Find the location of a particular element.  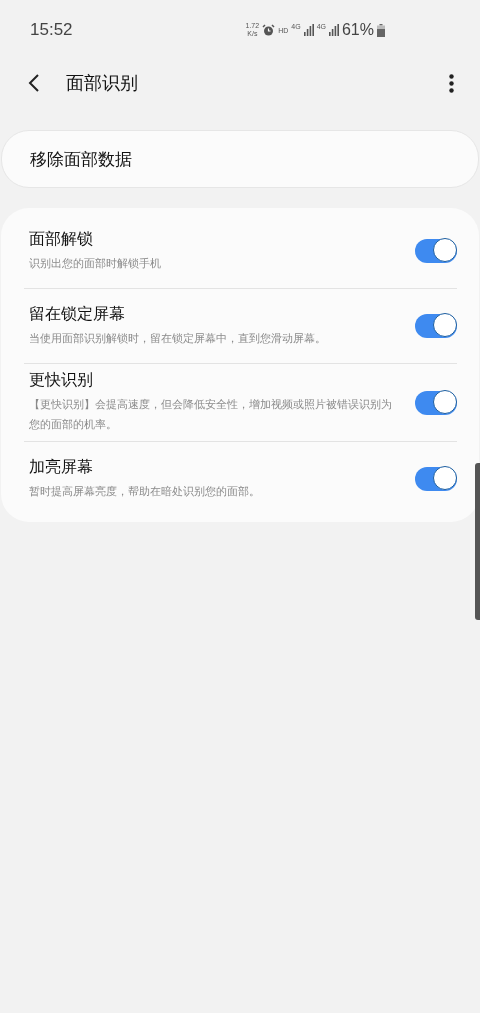

setting-title: 更快识别 is located at coordinates (61, 380).